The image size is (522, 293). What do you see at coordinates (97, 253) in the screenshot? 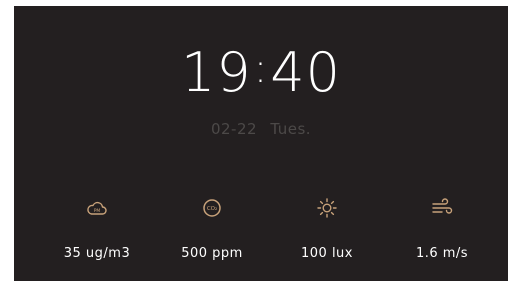
I see `sensor-pm-value: 35 ug/m3` at bounding box center [97, 253].